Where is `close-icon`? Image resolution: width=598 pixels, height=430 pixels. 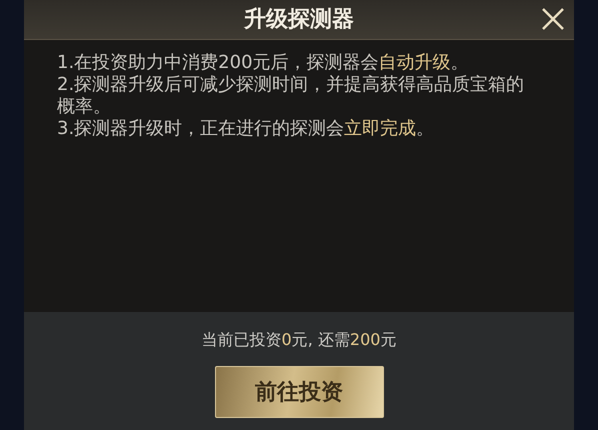 close-icon is located at coordinates (553, 19).